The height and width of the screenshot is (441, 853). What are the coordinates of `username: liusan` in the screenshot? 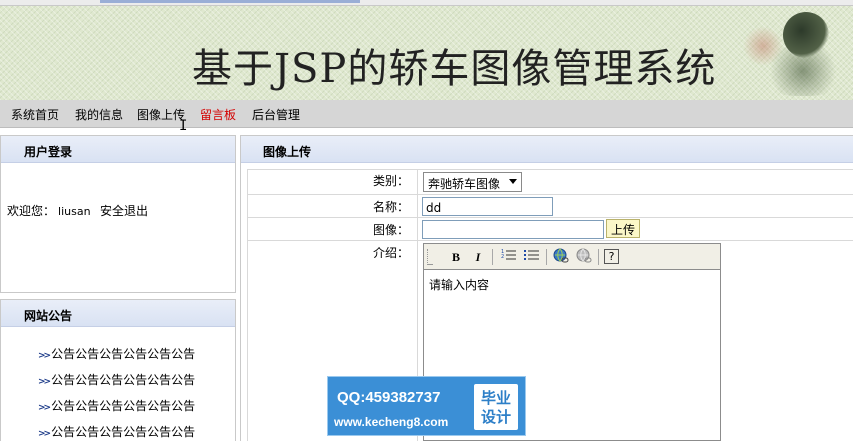 It's located at (74, 211).